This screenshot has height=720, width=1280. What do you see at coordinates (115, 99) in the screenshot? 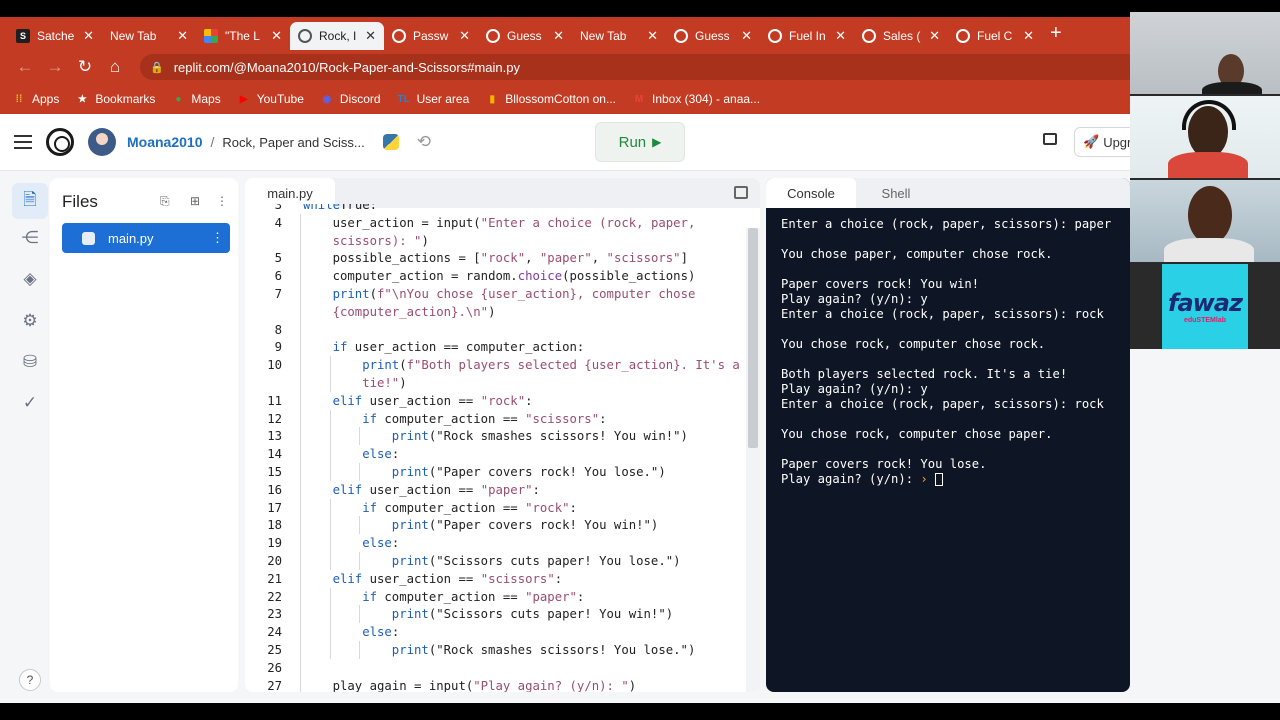
I see `bookmark-item: ★ Bookmarks` at bounding box center [115, 99].